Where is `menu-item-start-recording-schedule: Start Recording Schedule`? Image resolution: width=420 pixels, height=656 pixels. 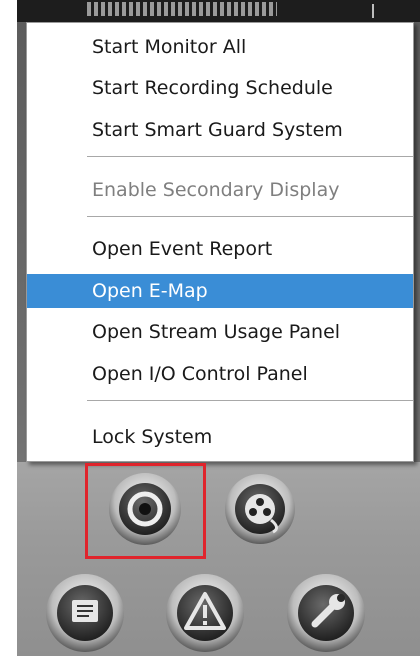 menu-item-start-recording-schedule: Start Recording Schedule is located at coordinates (220, 88).